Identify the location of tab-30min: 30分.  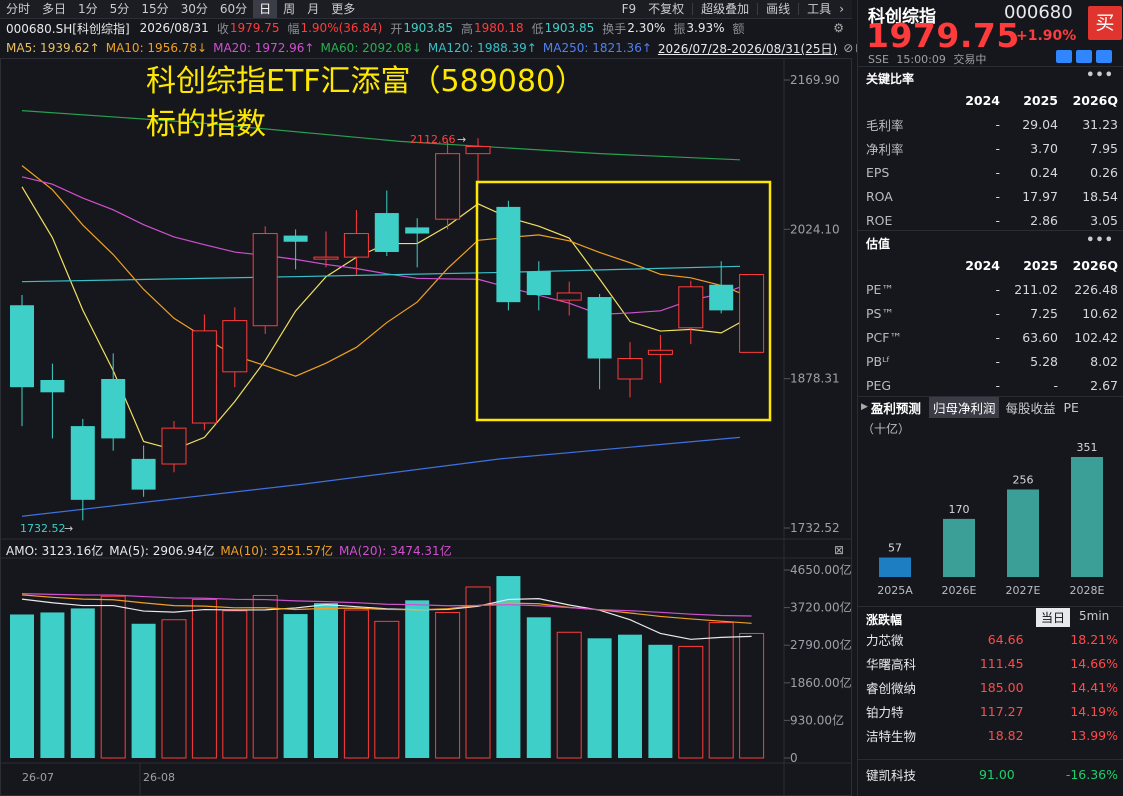
(194, 9).